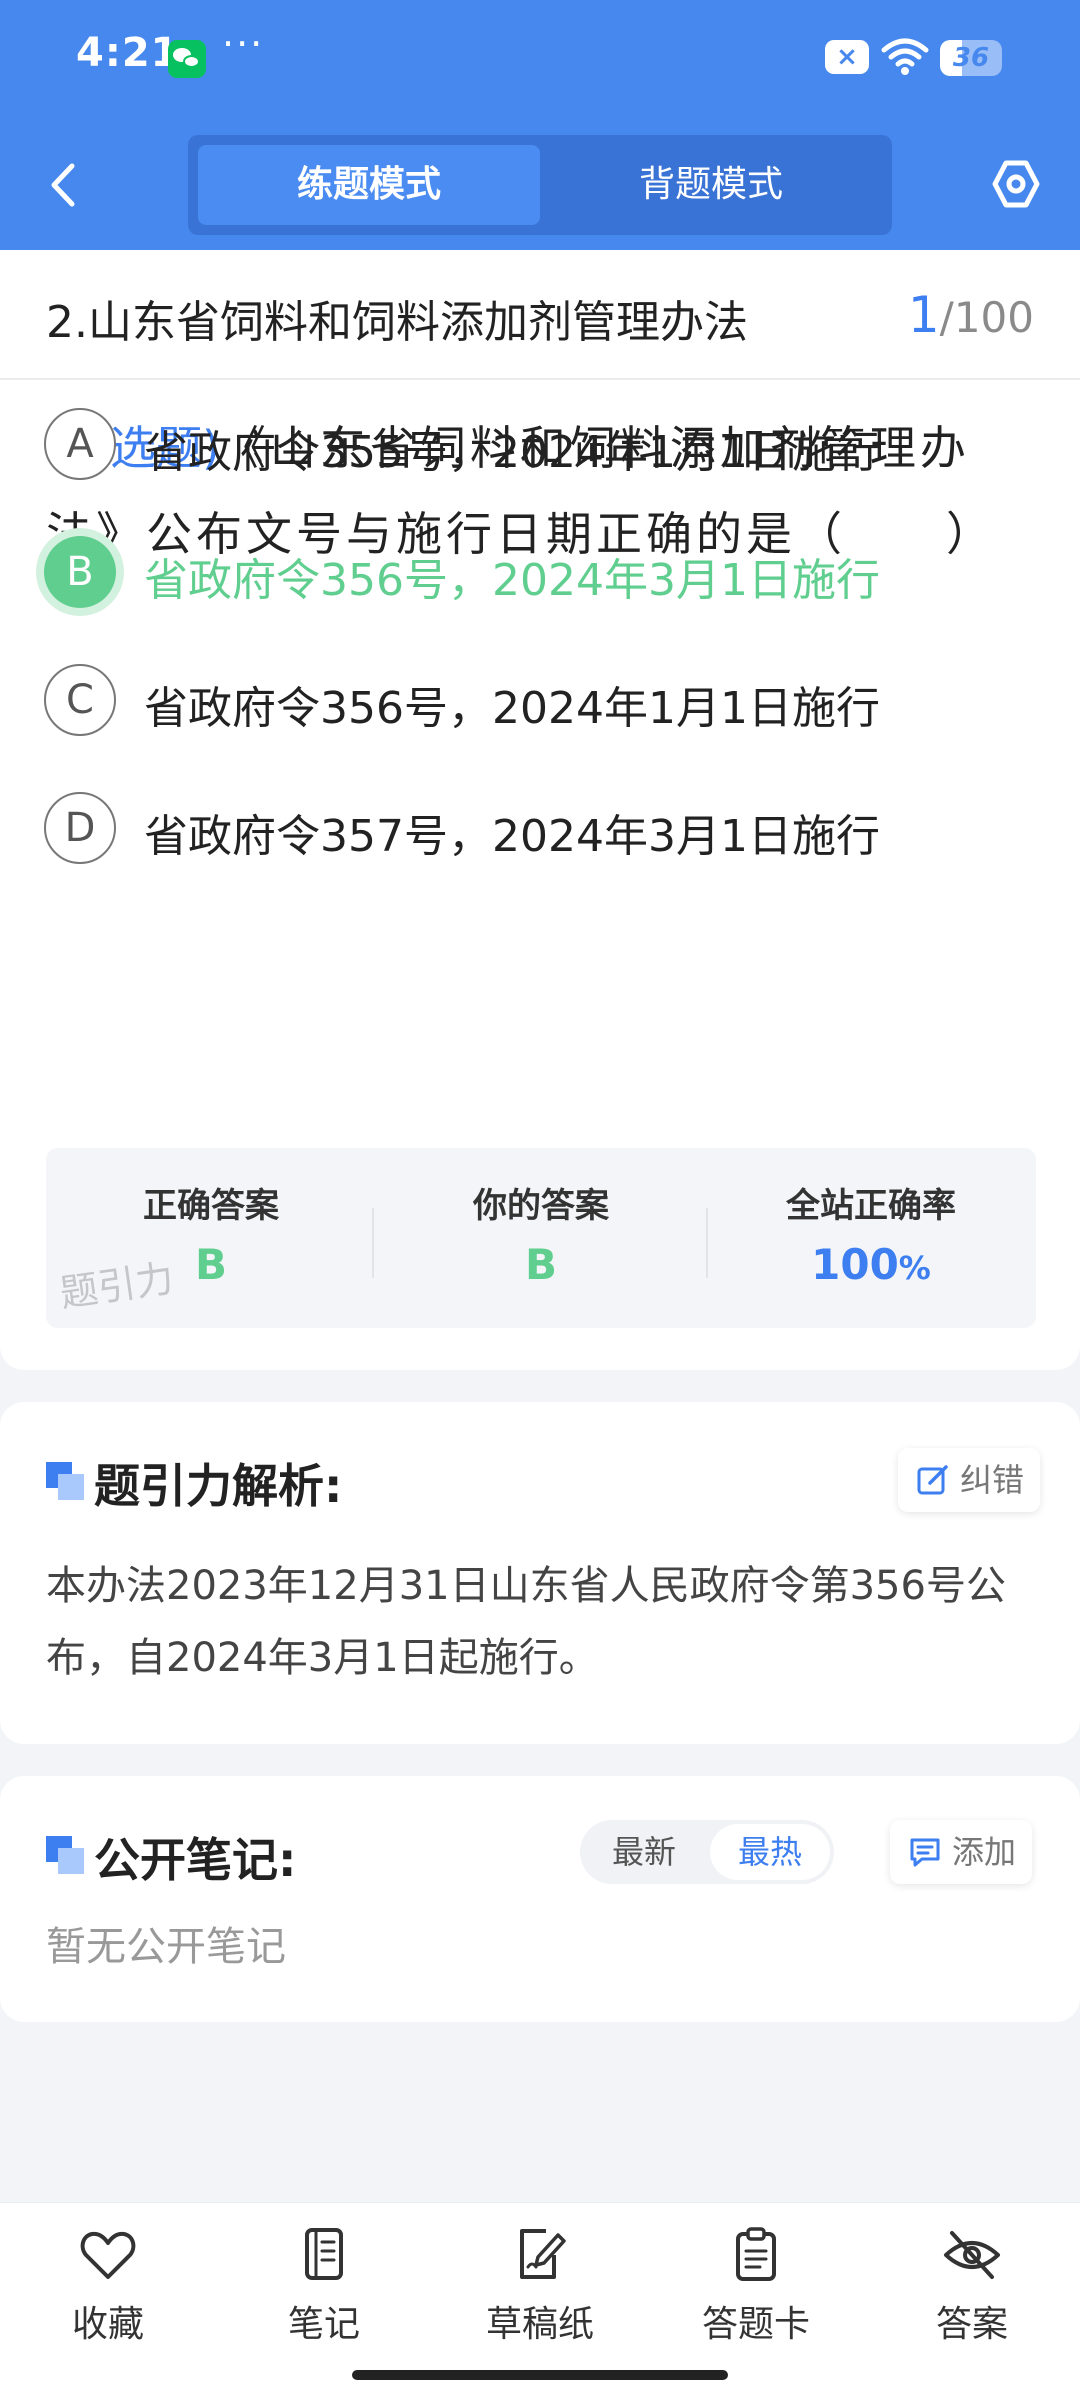 This screenshot has height=2400, width=1080. What do you see at coordinates (971, 2324) in the screenshot?
I see `show-answer-label: 答案` at bounding box center [971, 2324].